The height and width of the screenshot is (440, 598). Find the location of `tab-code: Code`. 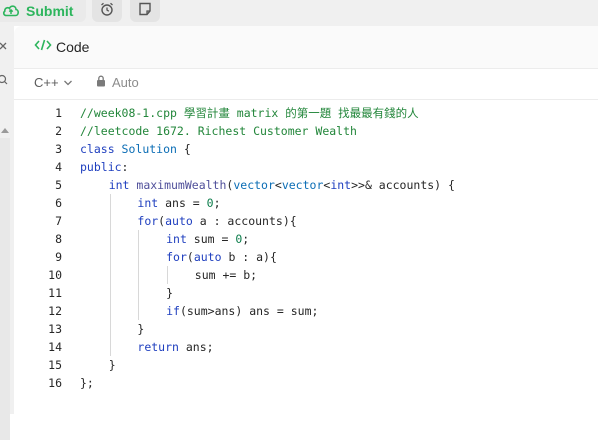

tab-code: Code is located at coordinates (61, 46).